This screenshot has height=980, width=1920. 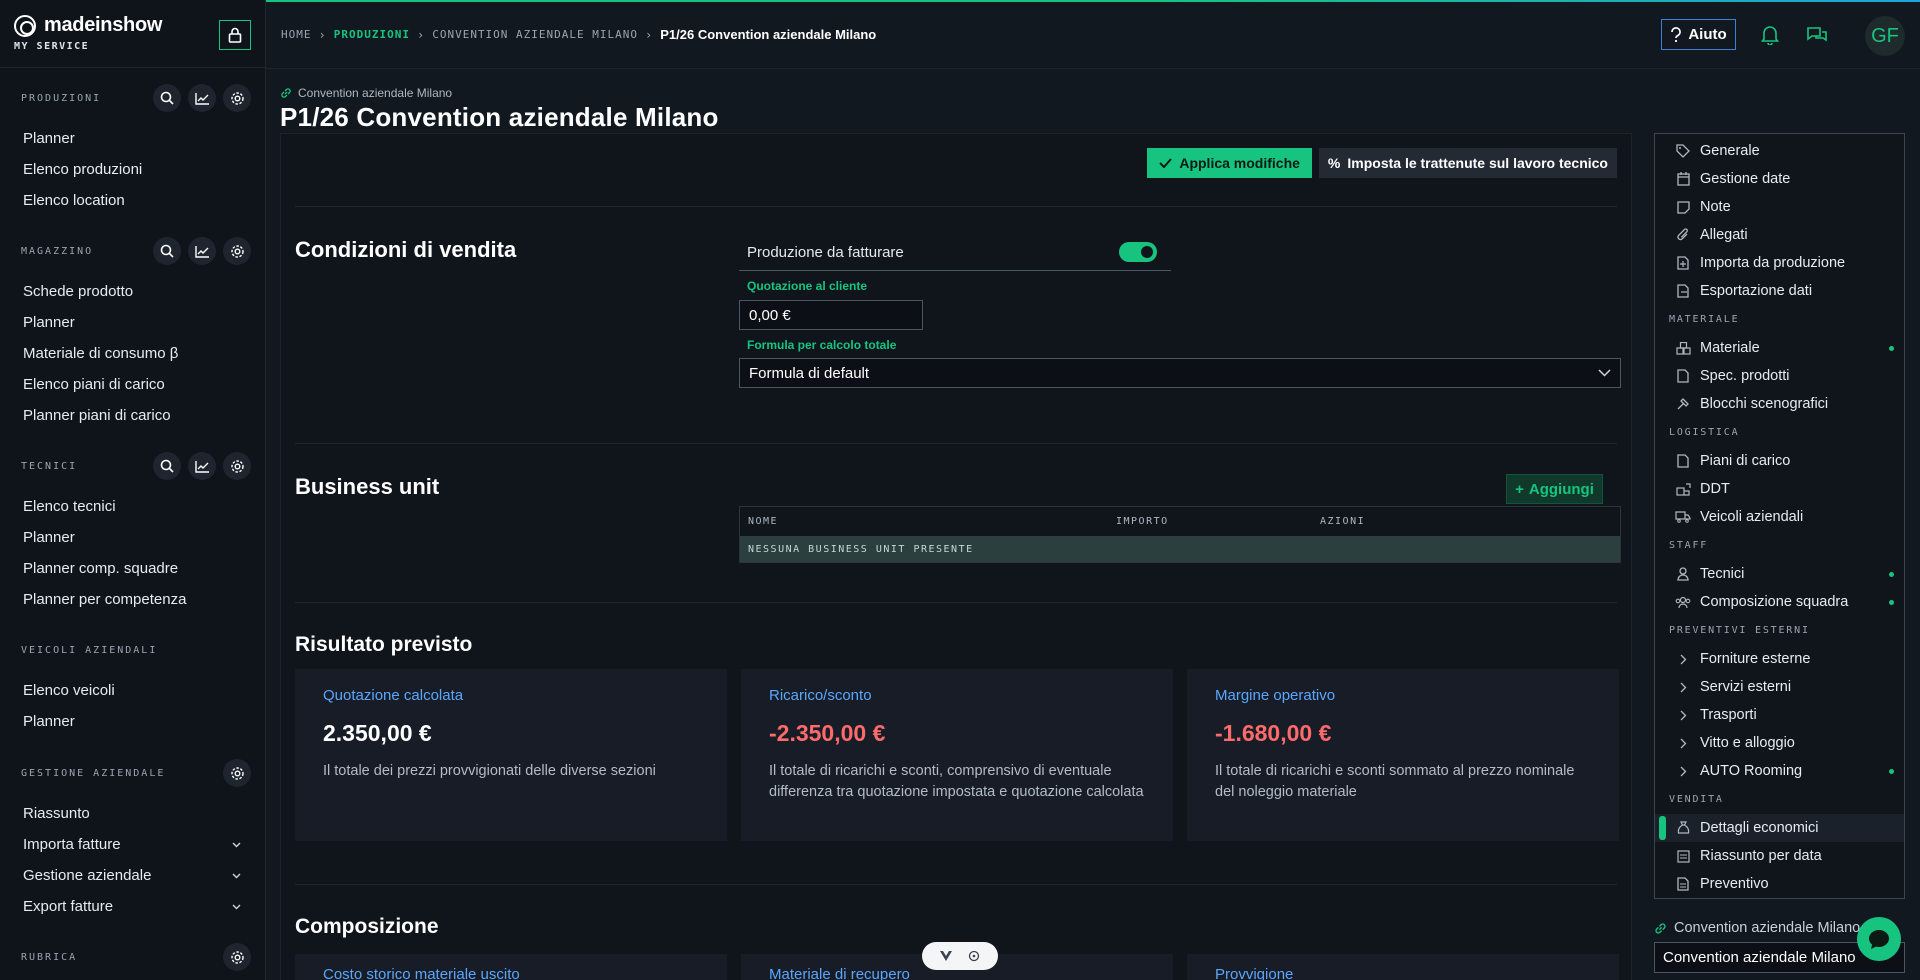 I want to click on nav-auto-rooming: AUTO Rooming, so click(x=1779, y=771).